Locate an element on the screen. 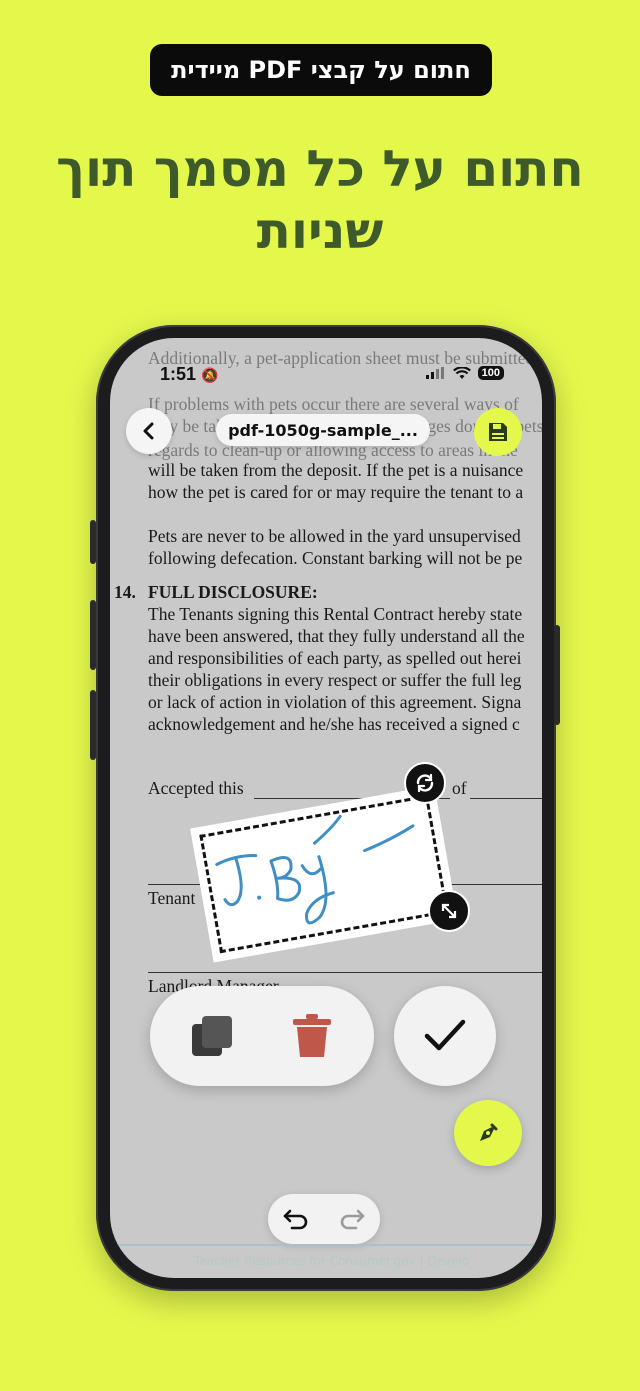 This screenshot has height=1391, width=640. save-button is located at coordinates (498, 432).